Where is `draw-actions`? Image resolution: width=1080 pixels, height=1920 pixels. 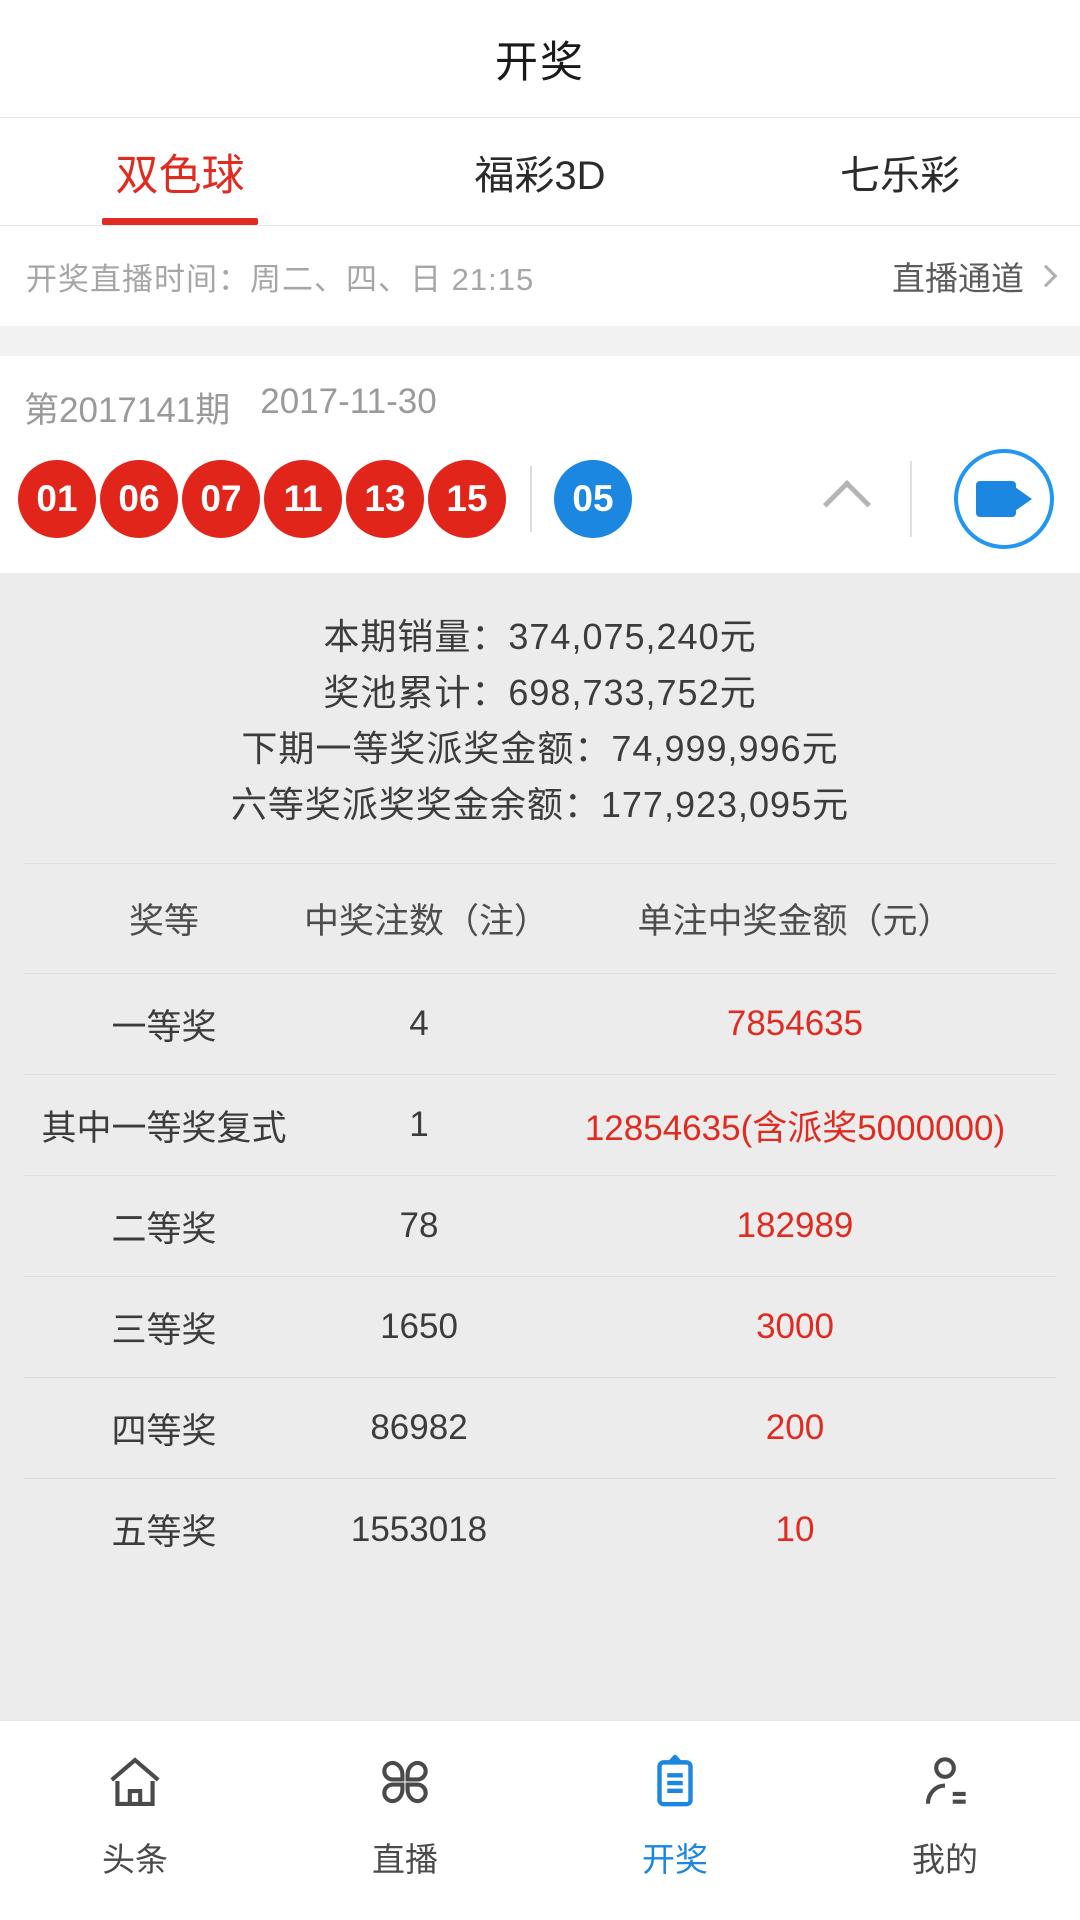
draw-actions is located at coordinates (938, 499).